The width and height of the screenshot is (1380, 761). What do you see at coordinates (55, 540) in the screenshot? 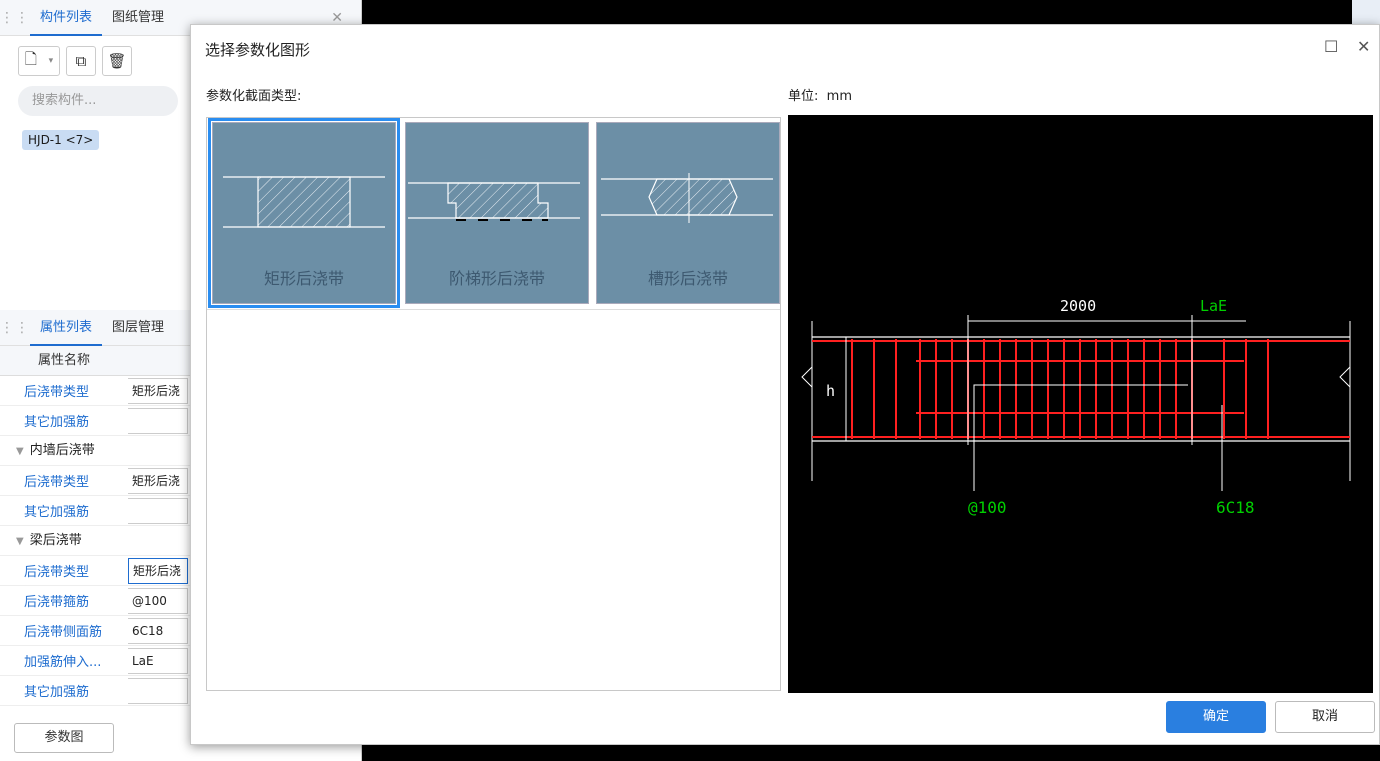
I see `group-label: 梁后浇带` at bounding box center [55, 540].